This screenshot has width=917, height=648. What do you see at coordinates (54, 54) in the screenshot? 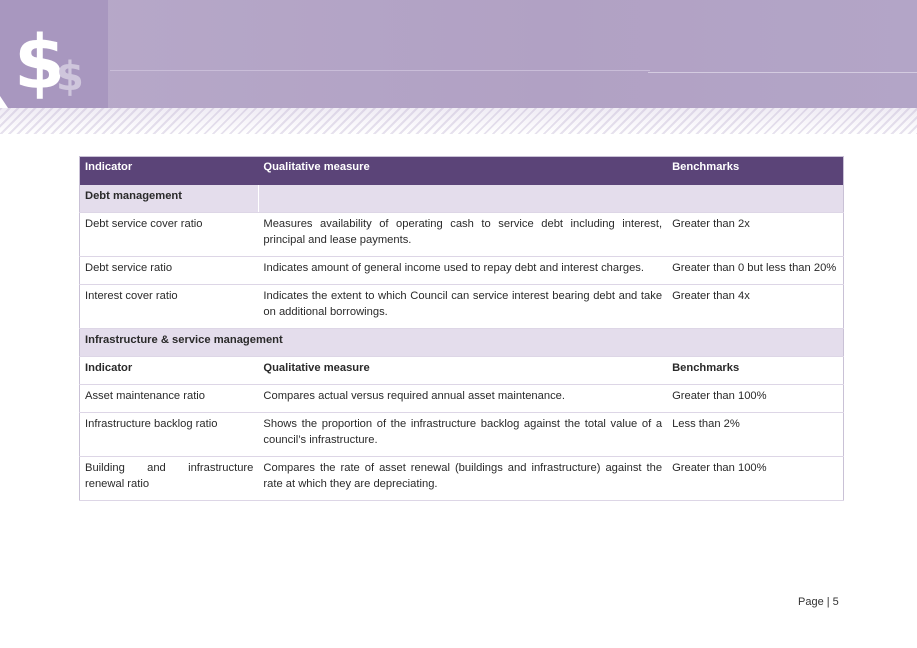
I see `dollar-sign-icon: $ $` at bounding box center [54, 54].